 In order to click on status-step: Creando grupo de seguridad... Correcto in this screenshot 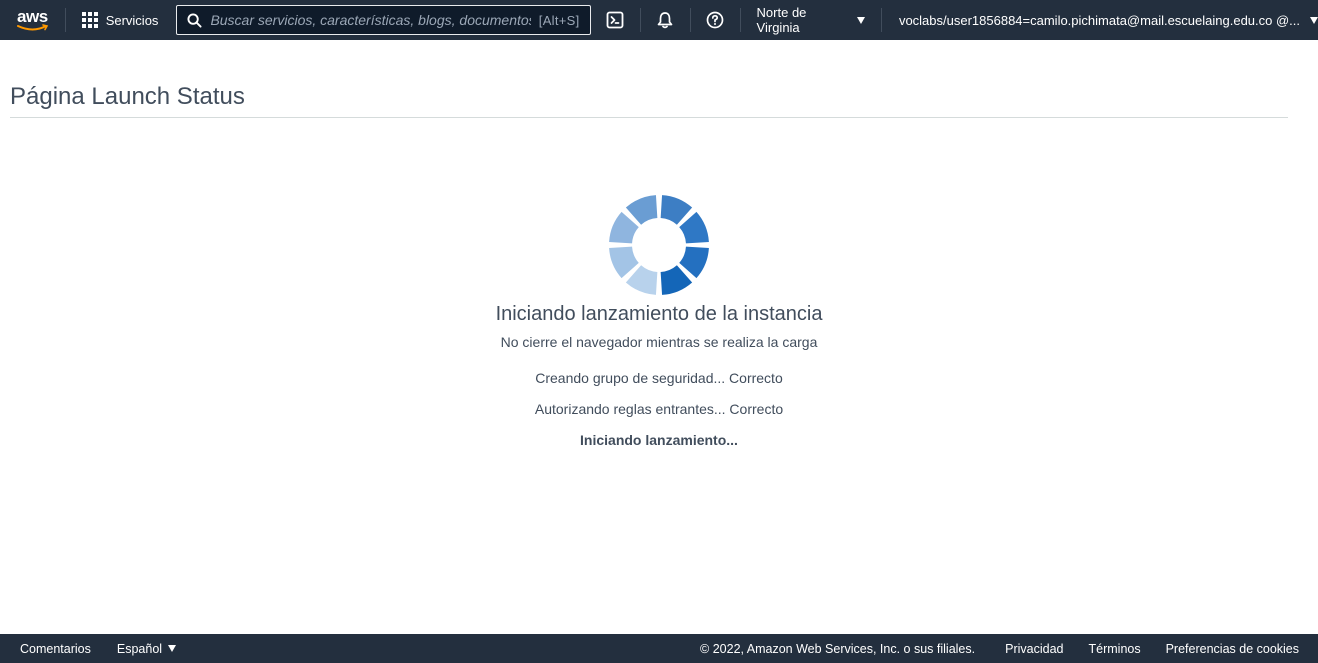, I will do `click(659, 378)`.